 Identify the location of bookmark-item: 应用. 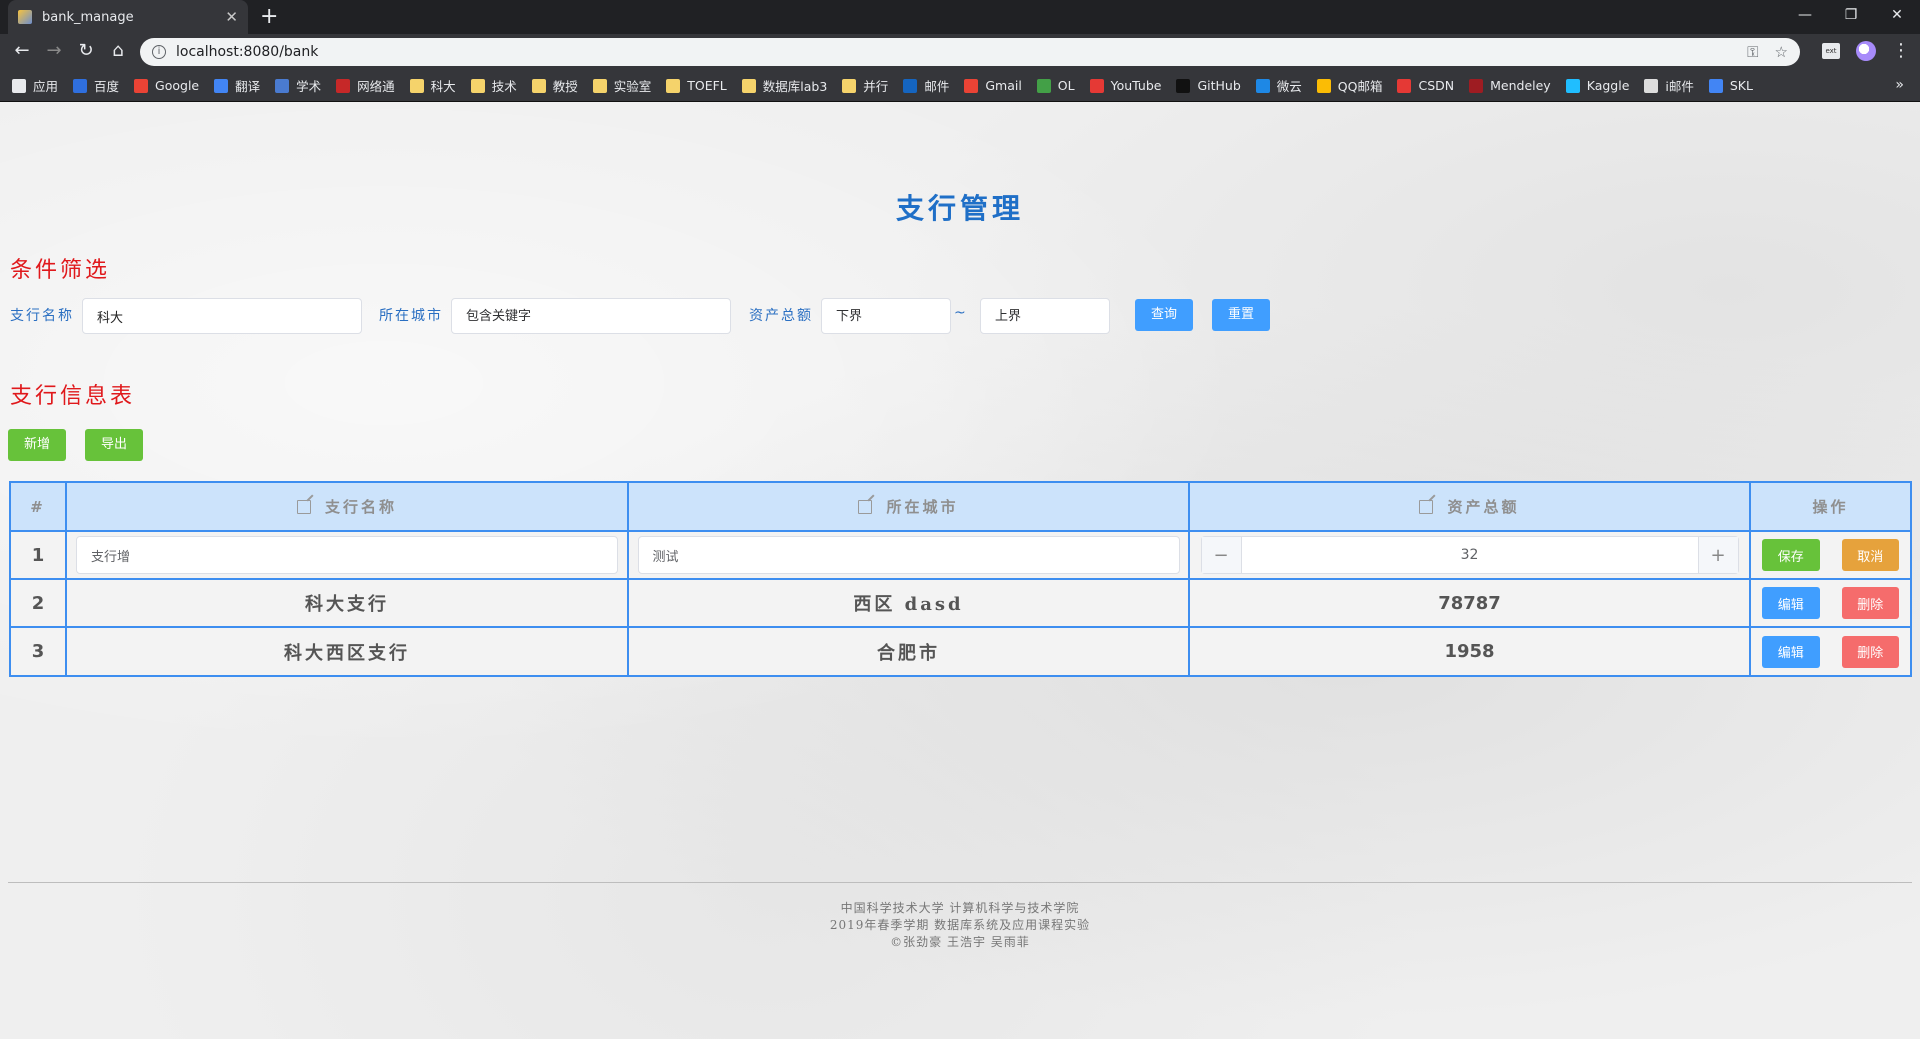
(35, 85).